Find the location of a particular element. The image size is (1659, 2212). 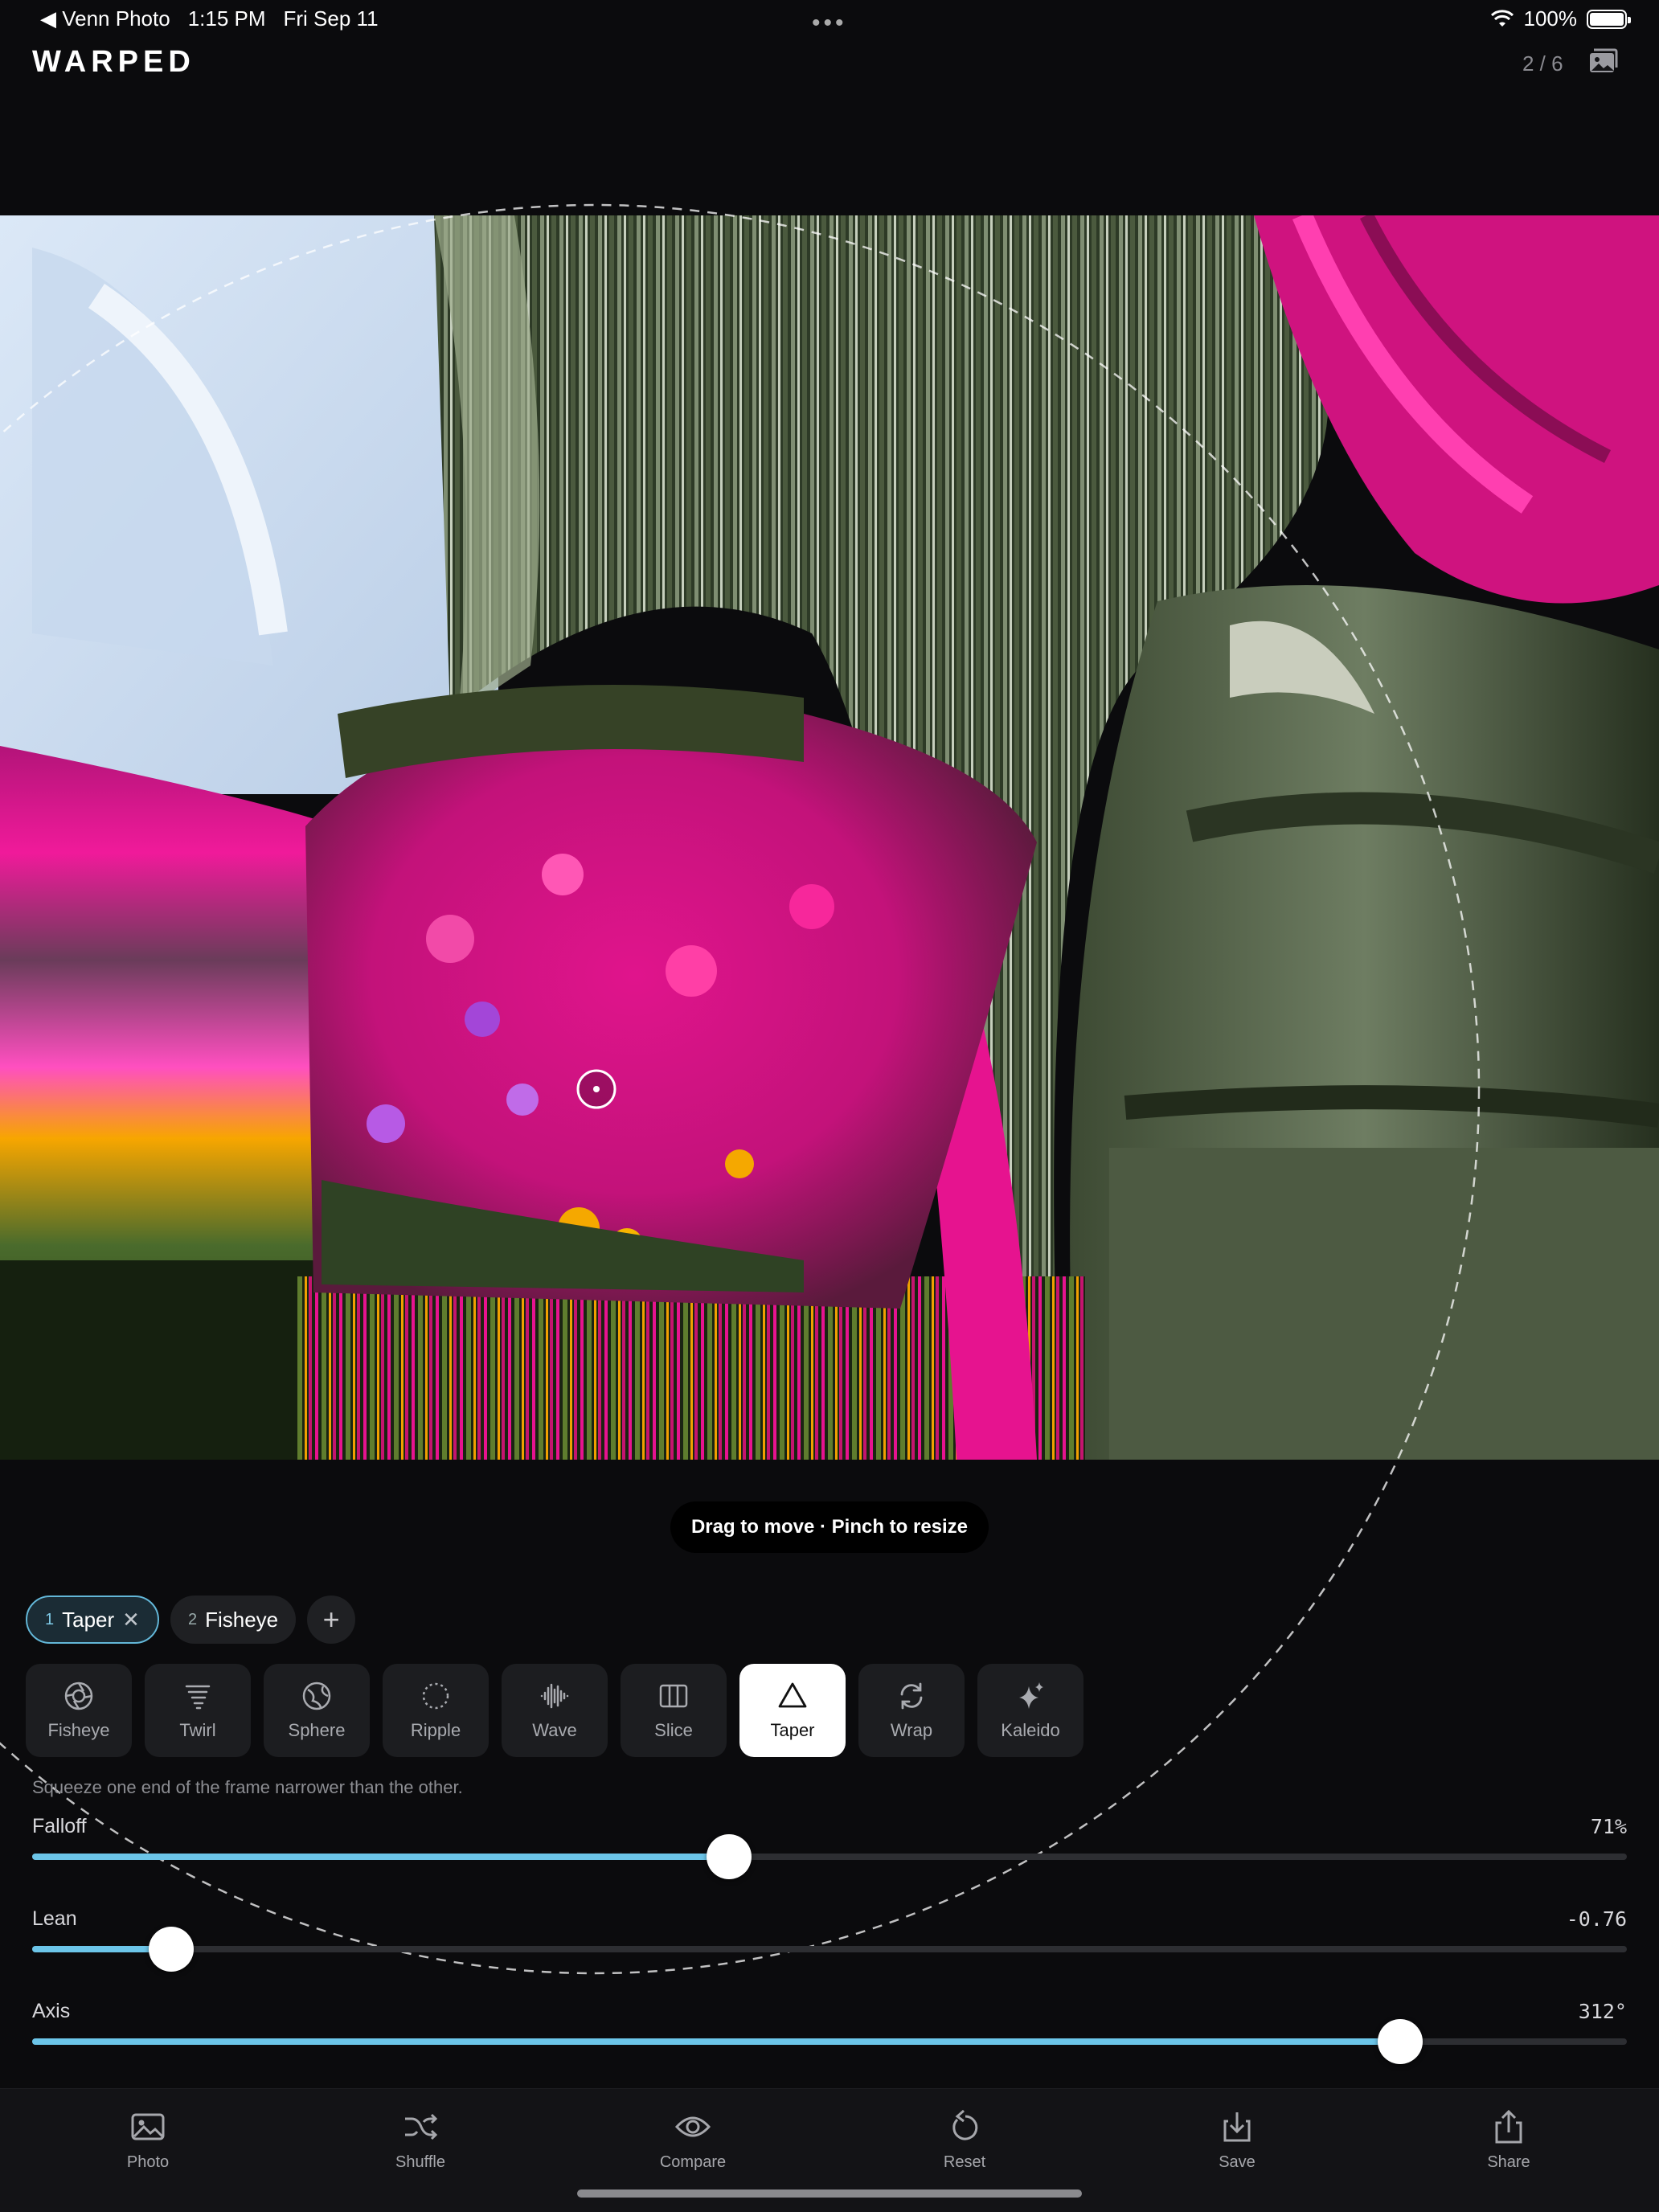

layer-index: 2 is located at coordinates (192, 1619).